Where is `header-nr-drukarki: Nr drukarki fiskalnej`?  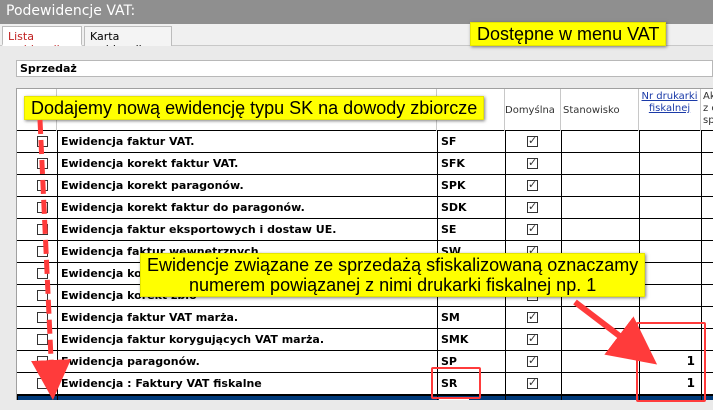
header-nr-drukarki: Nr drukarki fiskalnej is located at coordinates (670, 110).